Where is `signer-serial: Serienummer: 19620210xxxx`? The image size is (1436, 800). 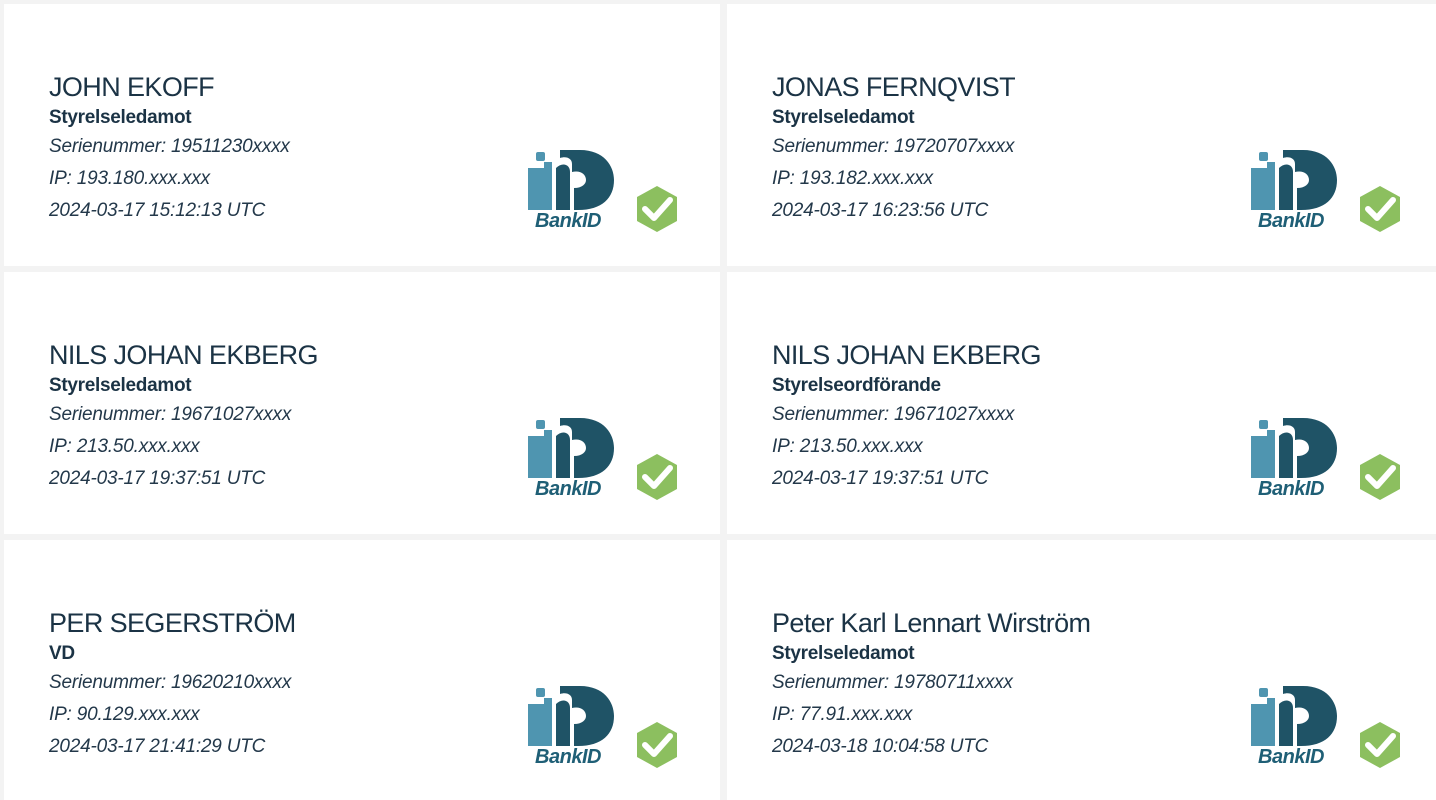
signer-serial: Serienummer: 19620210xxxx is located at coordinates (170, 682).